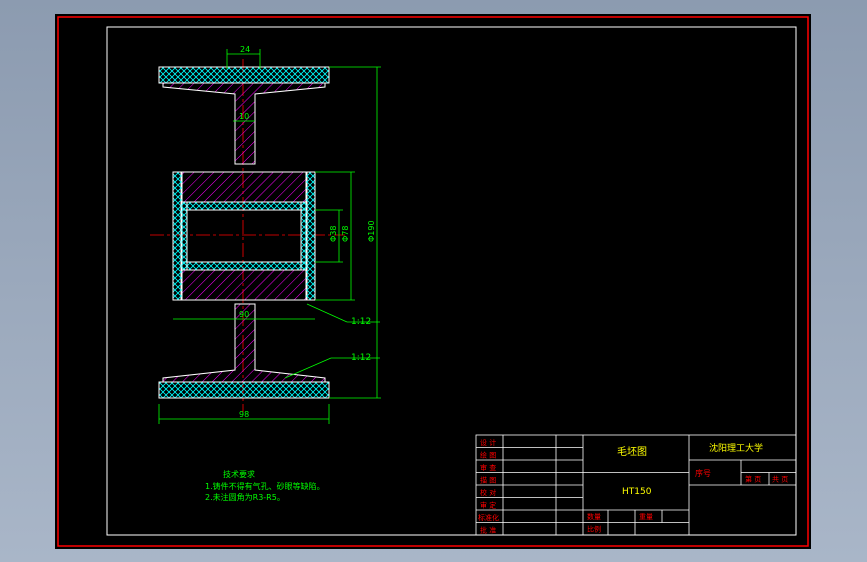 Image resolution: width=867 pixels, height=562 pixels. I want to click on dim-overall-length: 98, so click(244, 414).